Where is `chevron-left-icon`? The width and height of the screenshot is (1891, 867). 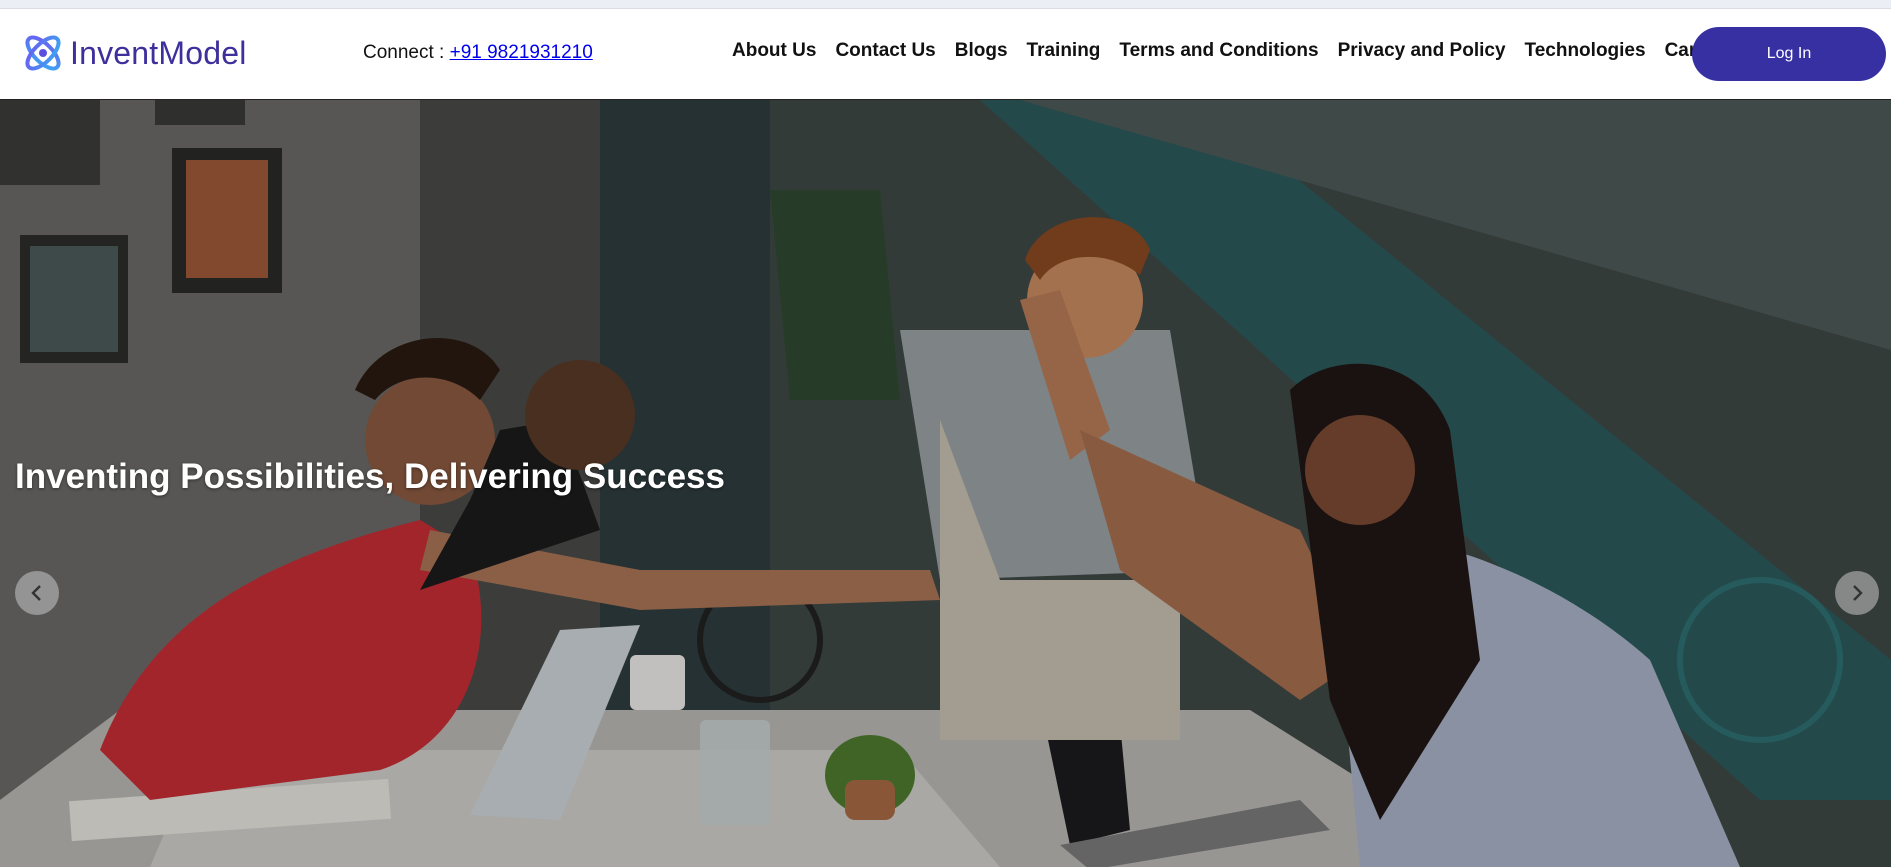
chevron-left-icon is located at coordinates (36, 593).